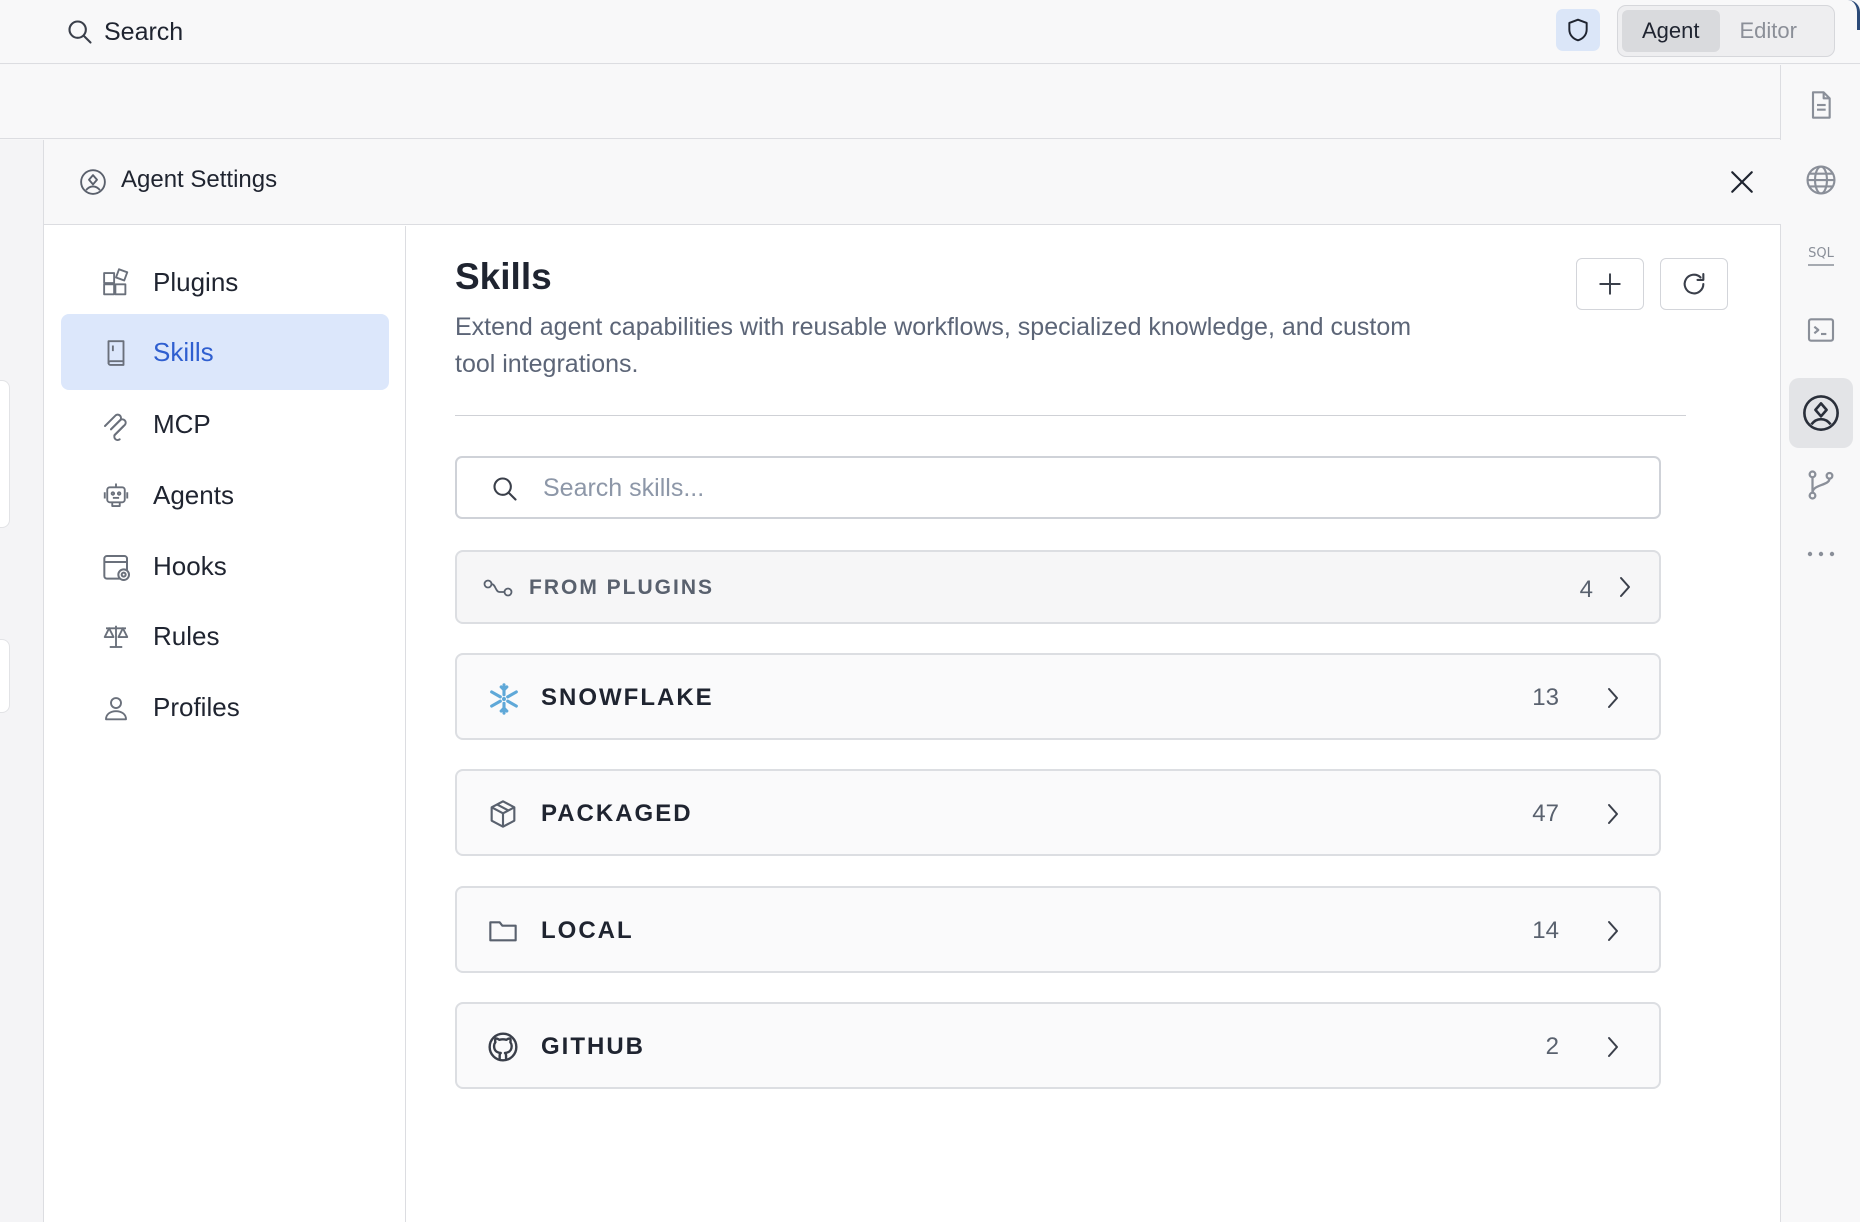 Image resolution: width=1860 pixels, height=1222 pixels. I want to click on group-row-local: LOCAL 14, so click(1058, 929).